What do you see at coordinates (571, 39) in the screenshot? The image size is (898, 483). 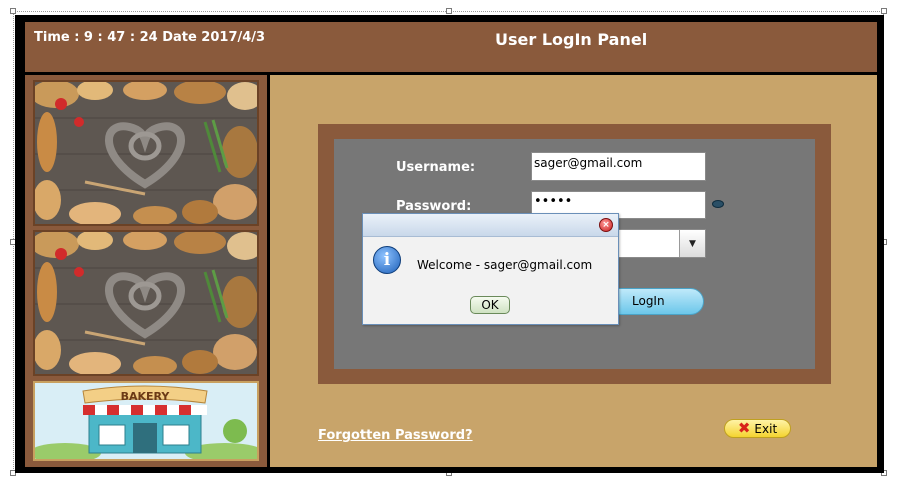 I see `panel-title: User LogIn Panel` at bounding box center [571, 39].